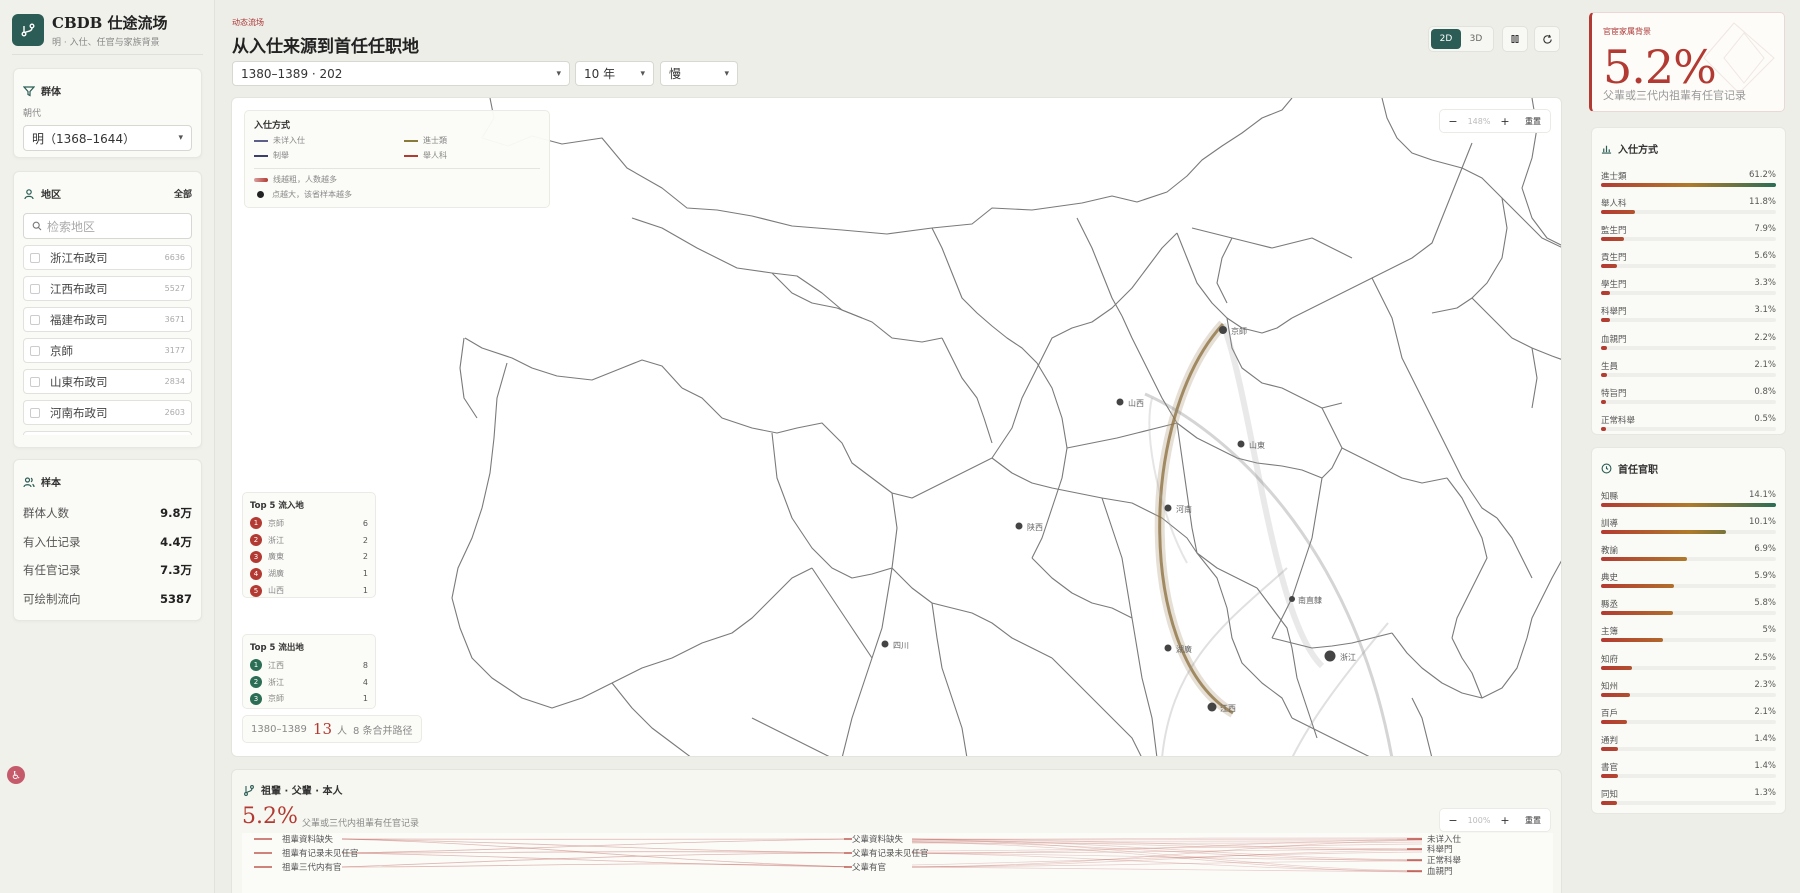  Describe the element at coordinates (479, 140) in the screenshot. I see `legend-item: 進士類` at that location.